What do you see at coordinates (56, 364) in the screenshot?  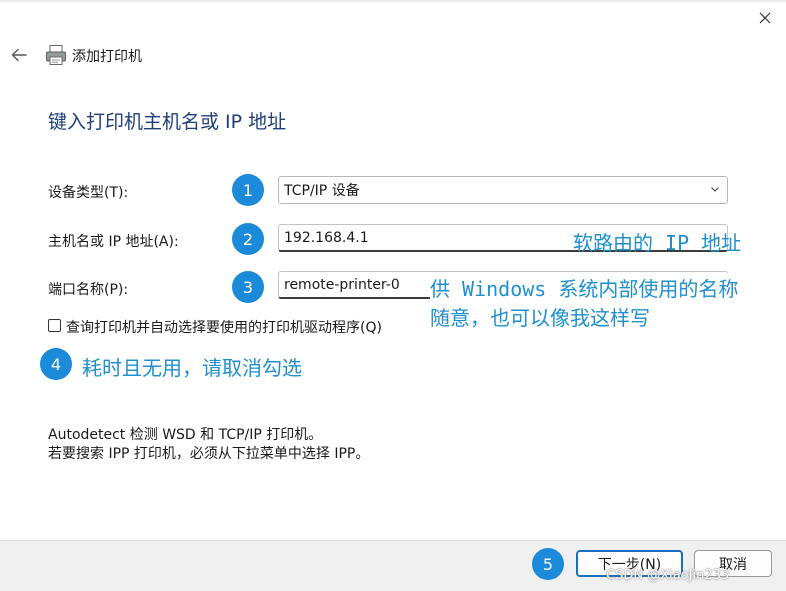 I see `annotation-badge-4: 4` at bounding box center [56, 364].